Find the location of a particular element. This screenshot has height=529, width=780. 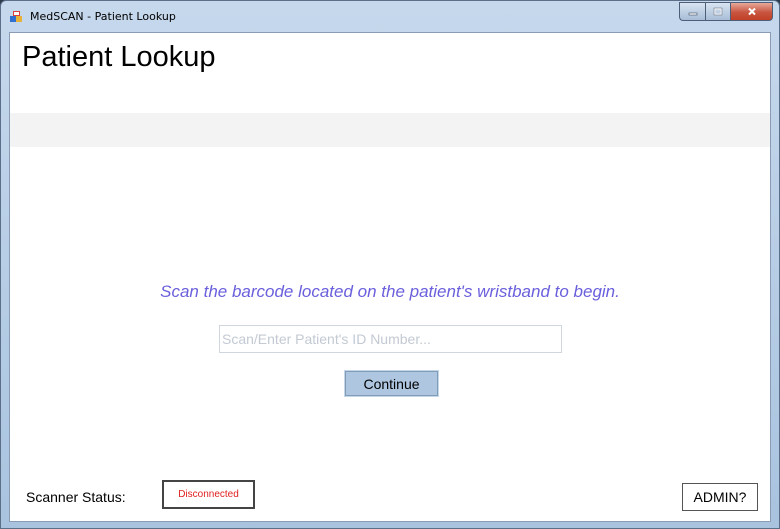

close-icon is located at coordinates (751, 11).